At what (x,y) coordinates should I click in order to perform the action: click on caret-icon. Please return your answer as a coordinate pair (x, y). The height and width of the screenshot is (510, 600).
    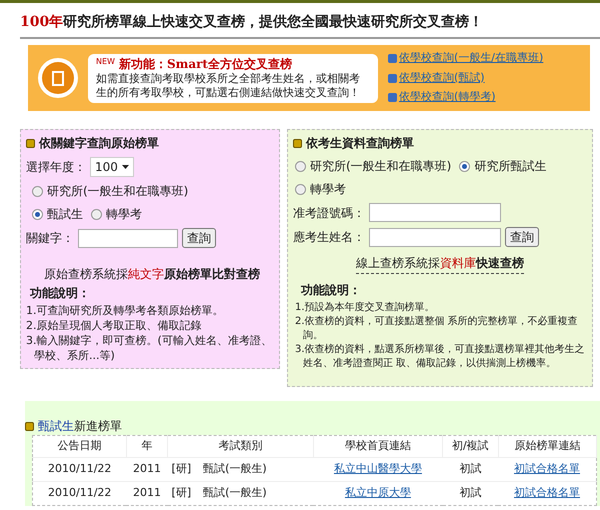
    Looking at the image, I should click on (125, 167).